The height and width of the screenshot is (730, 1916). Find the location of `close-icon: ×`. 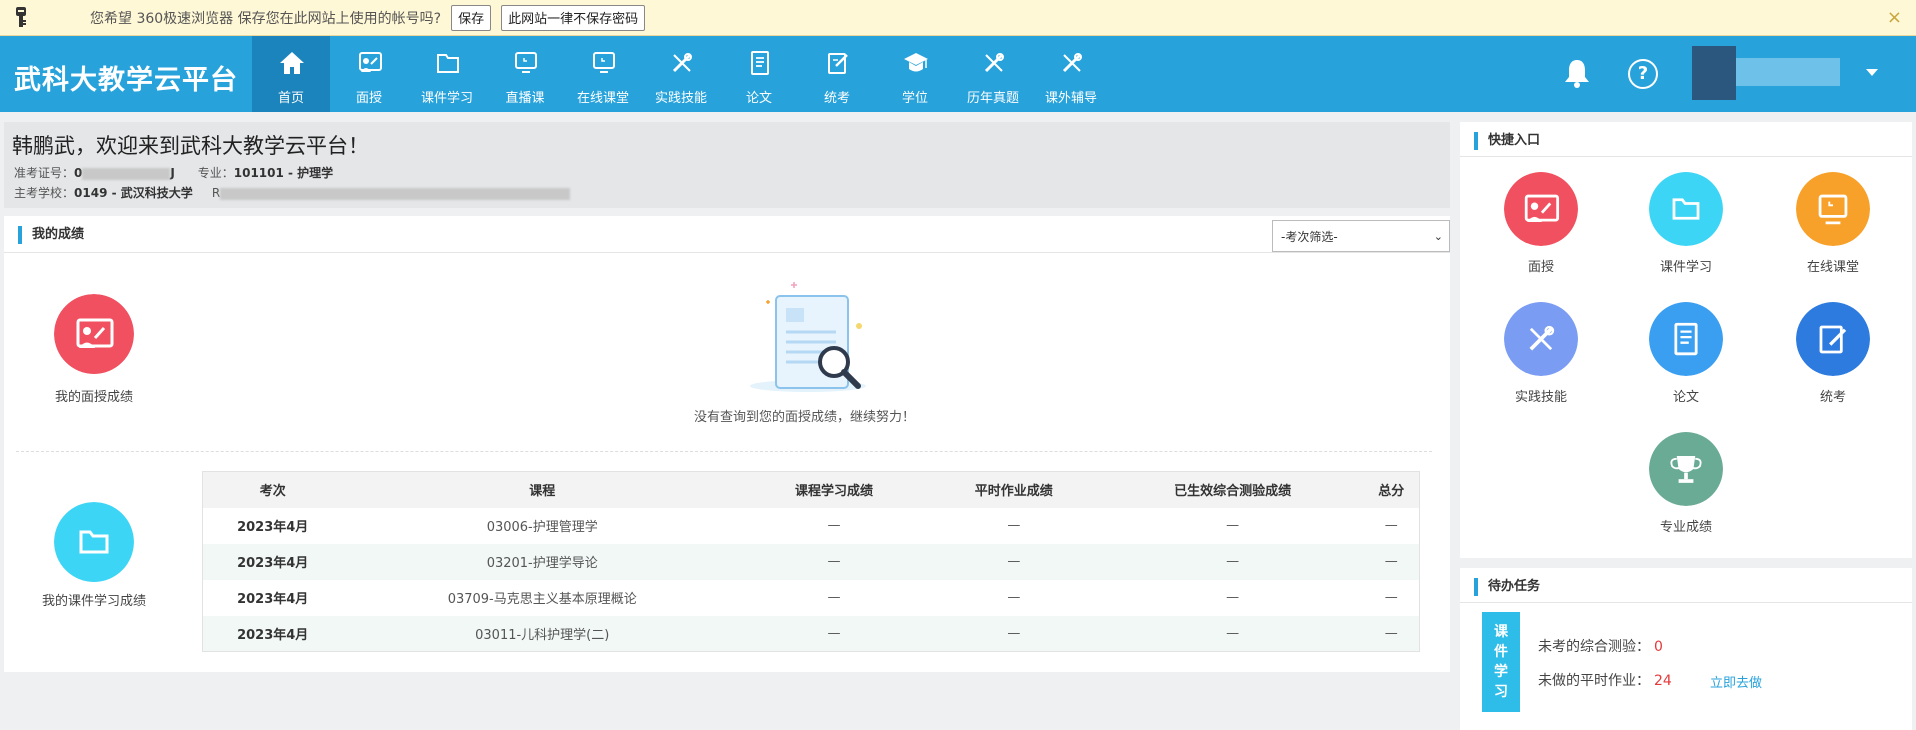

close-icon: × is located at coordinates (1894, 17).